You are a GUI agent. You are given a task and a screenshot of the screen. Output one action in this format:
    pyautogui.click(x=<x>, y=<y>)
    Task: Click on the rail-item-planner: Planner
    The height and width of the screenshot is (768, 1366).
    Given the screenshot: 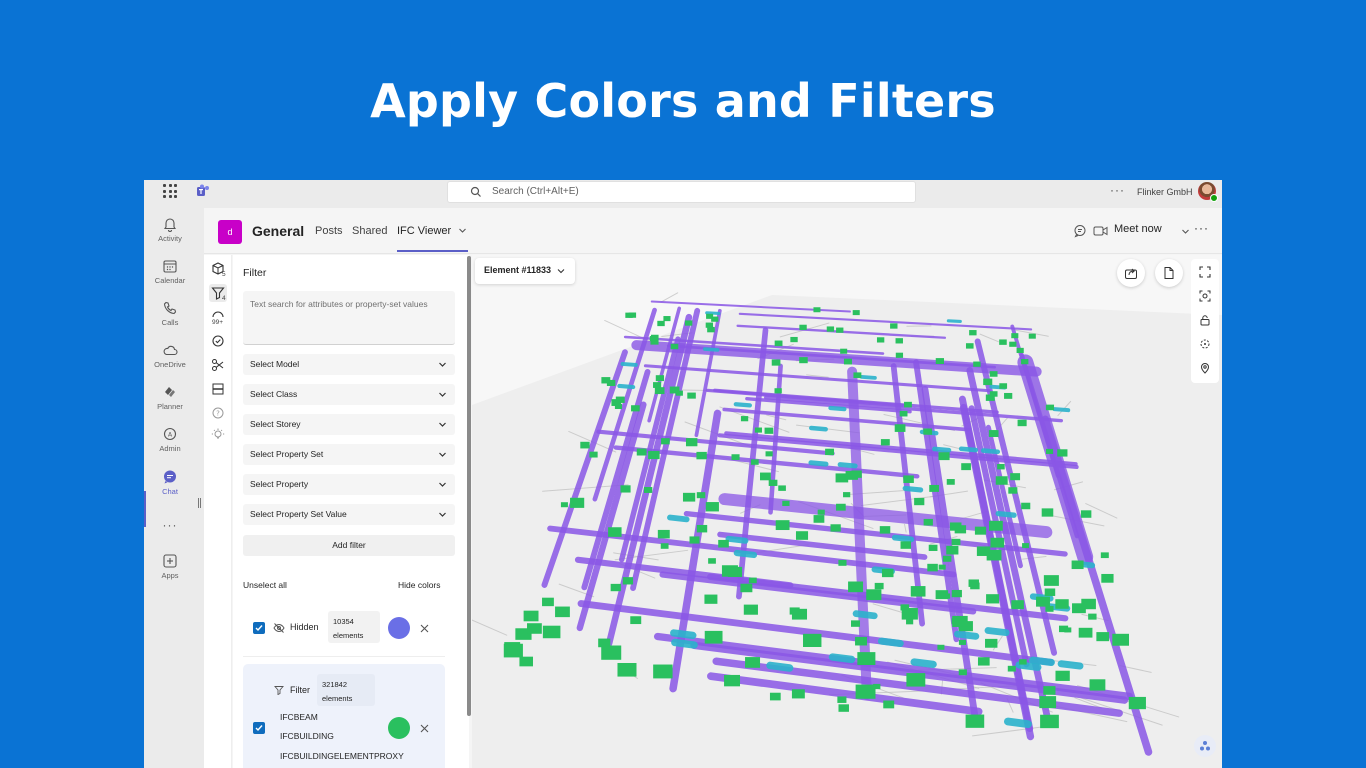 What is the action you would take?
    pyautogui.click(x=170, y=397)
    